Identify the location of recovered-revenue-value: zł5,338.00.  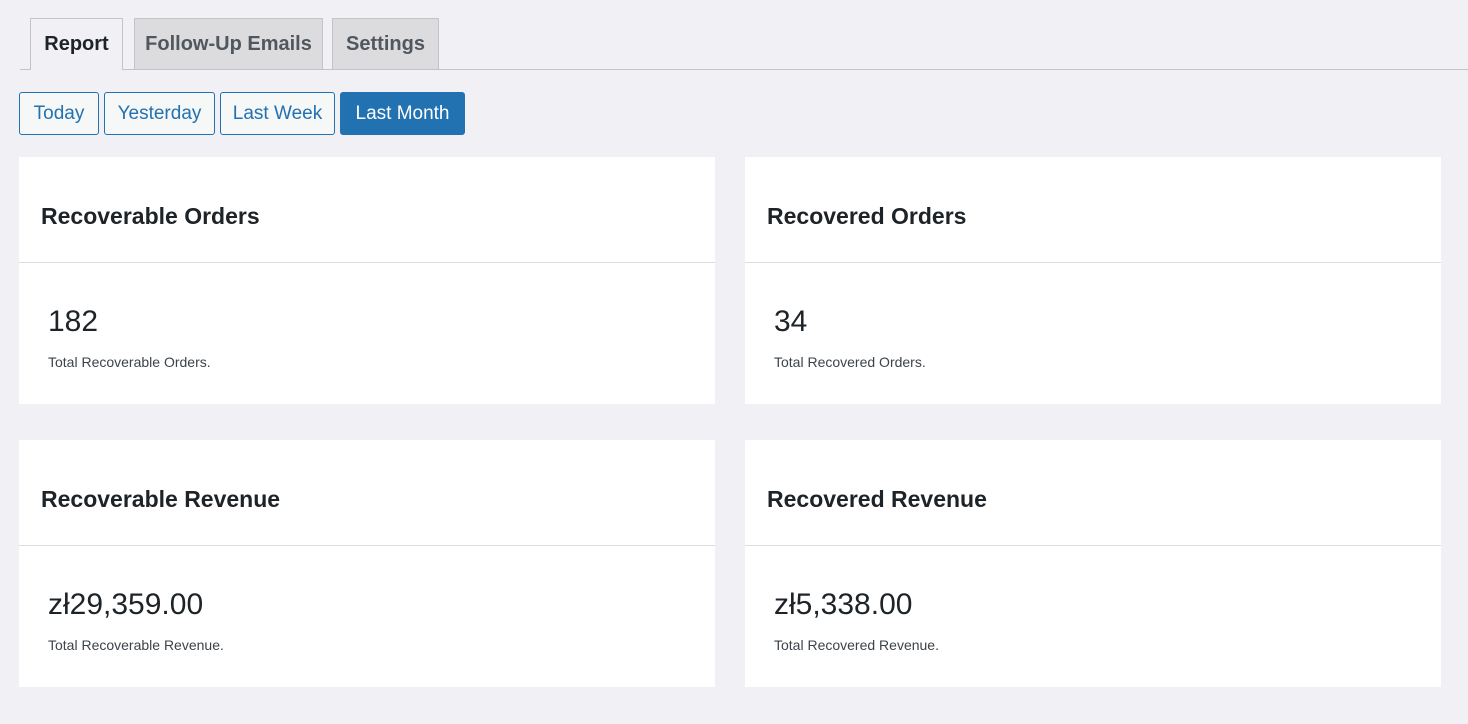
(843, 604).